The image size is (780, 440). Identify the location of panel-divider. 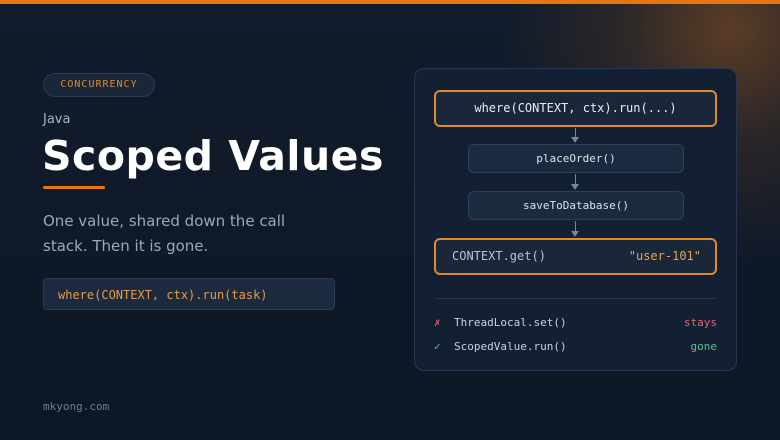
(575, 298).